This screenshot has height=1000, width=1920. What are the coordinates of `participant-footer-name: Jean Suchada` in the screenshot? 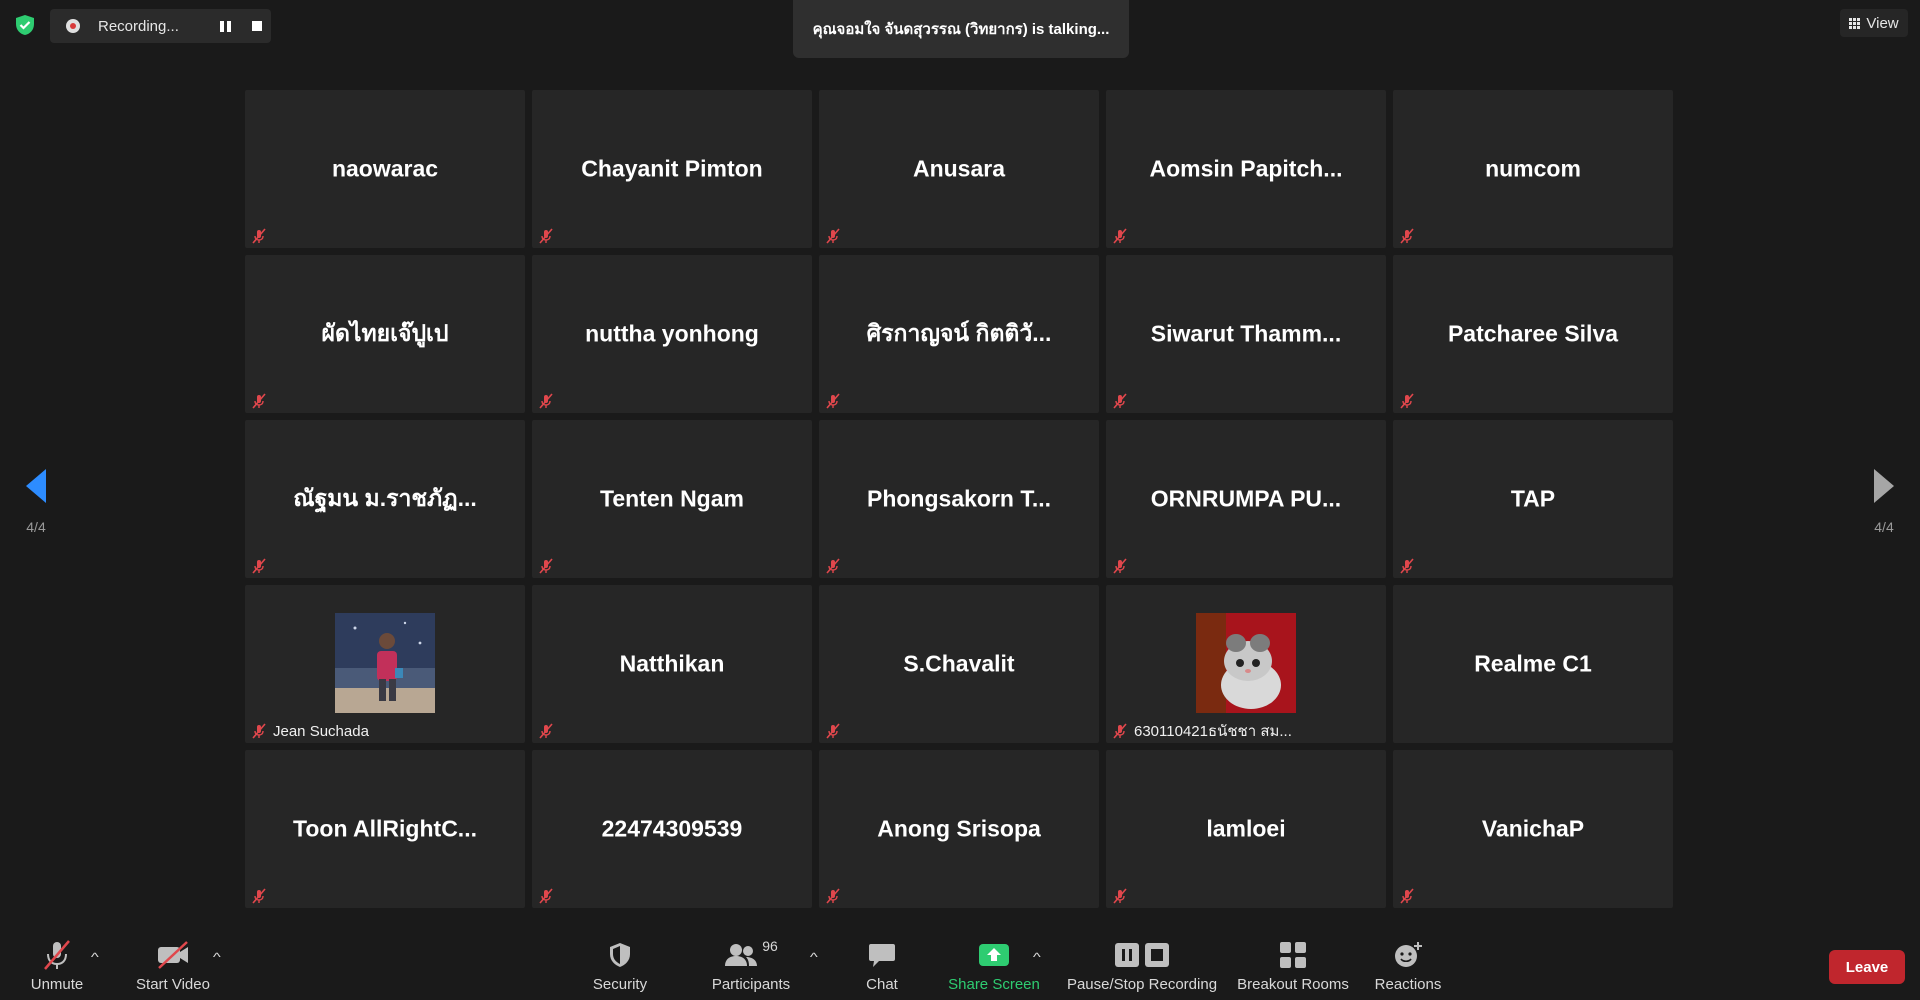 It's located at (321, 731).